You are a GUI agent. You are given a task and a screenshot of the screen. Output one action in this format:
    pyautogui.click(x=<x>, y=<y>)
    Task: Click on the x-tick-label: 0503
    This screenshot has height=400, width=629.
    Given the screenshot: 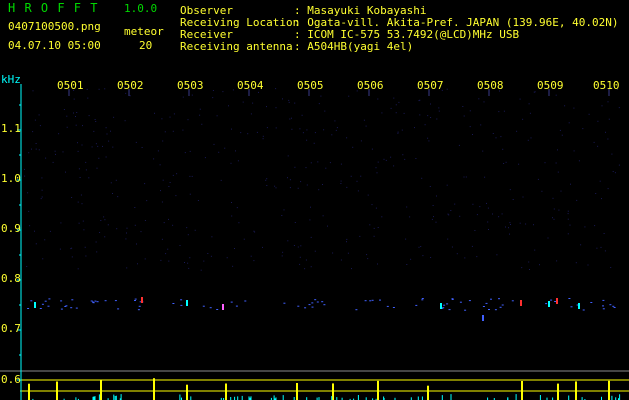 What is the action you would take?
    pyautogui.click(x=190, y=85)
    